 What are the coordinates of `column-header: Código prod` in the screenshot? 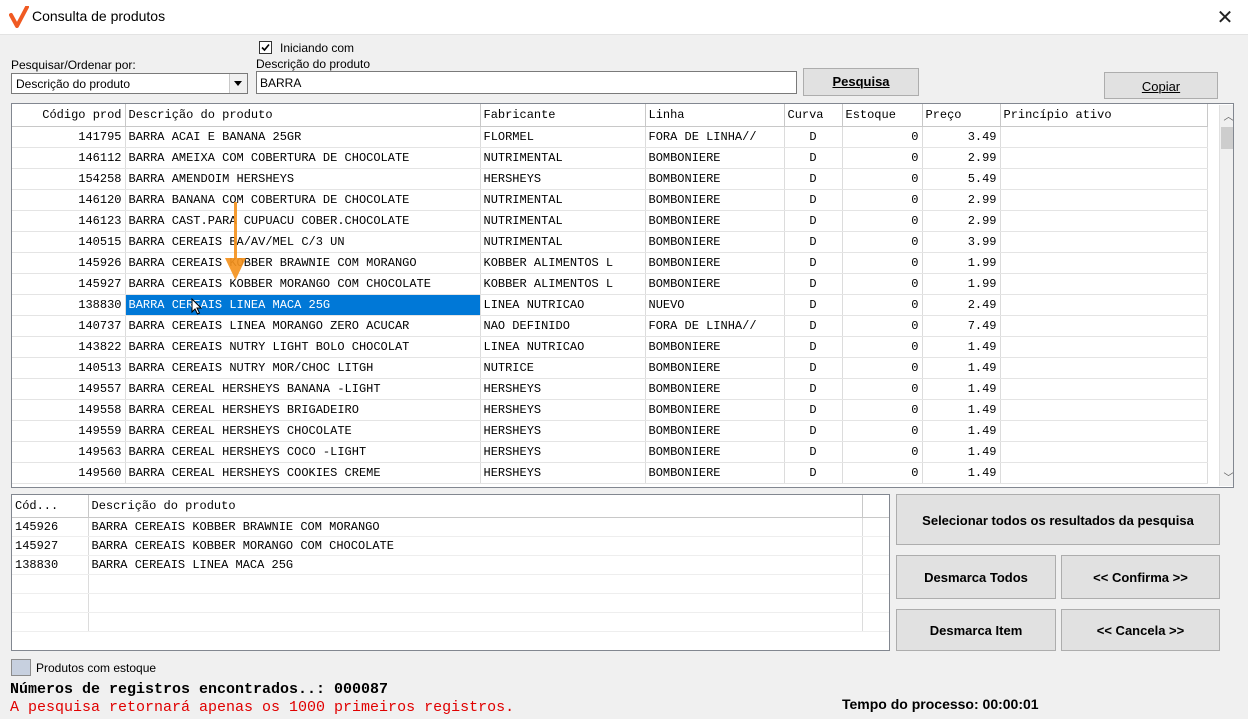 It's located at (69, 115).